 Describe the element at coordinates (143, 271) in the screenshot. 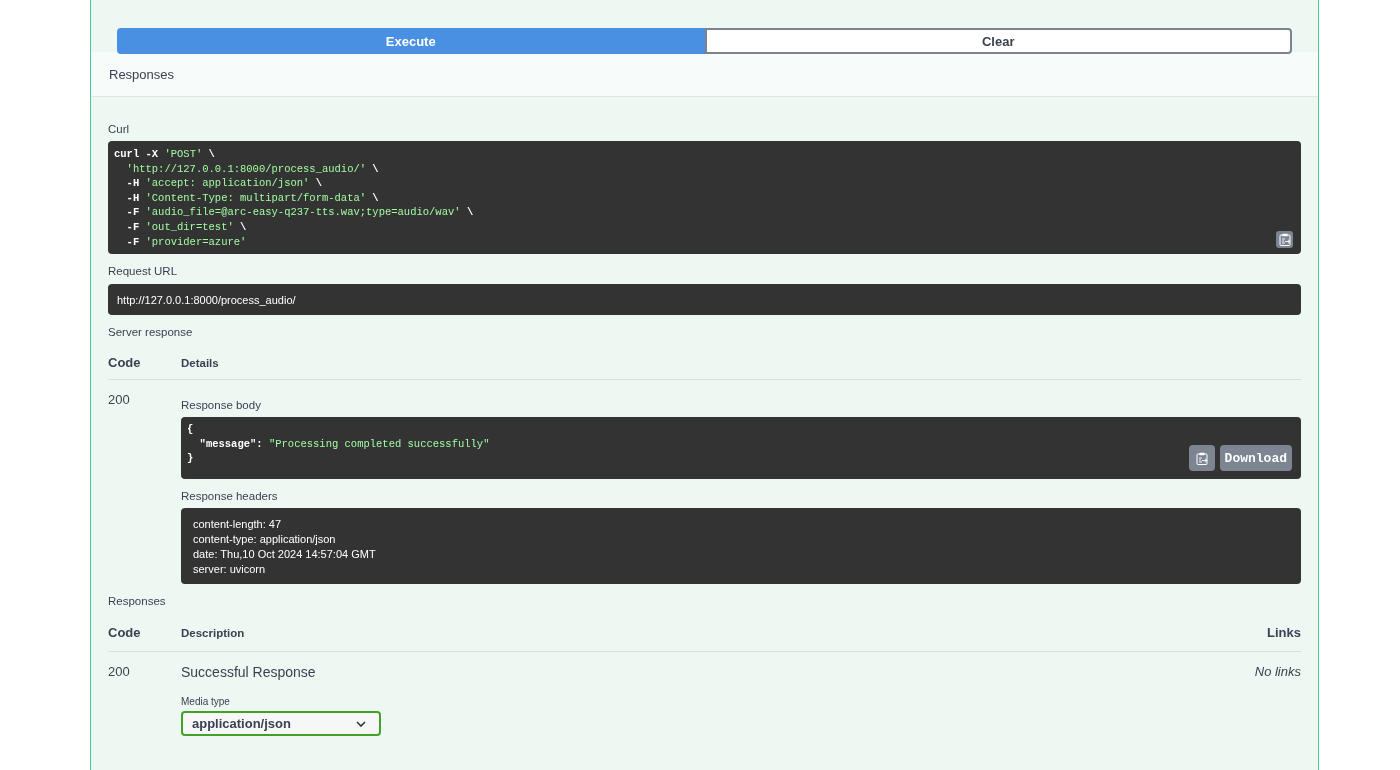

I see `request-url-label: Request URL` at that location.